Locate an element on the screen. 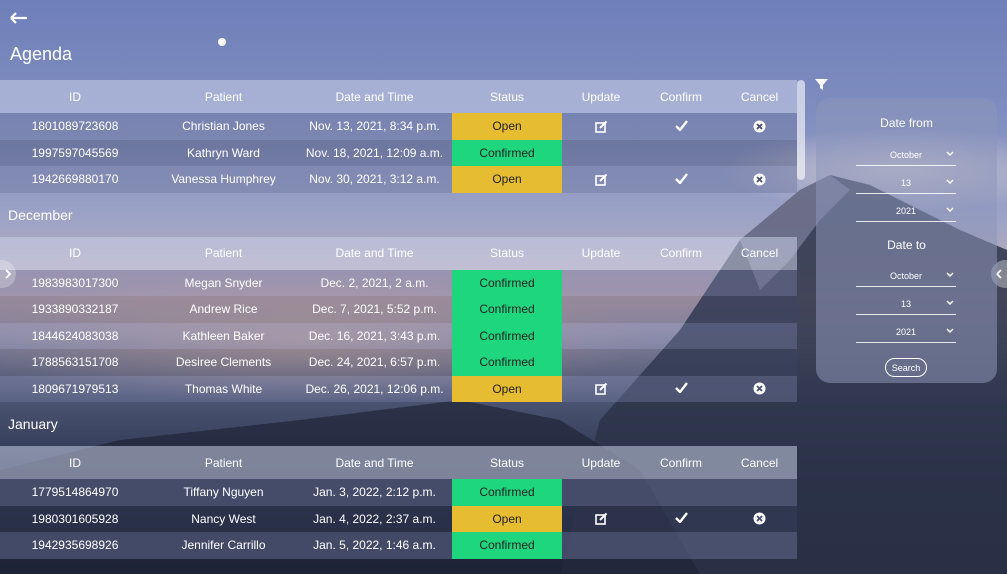  column-header-update: Update is located at coordinates (601, 462).